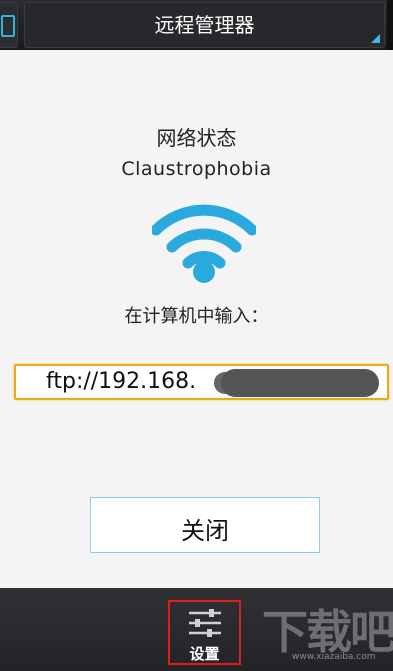 The image size is (393, 671). I want to click on edge-divider, so click(390, 25).